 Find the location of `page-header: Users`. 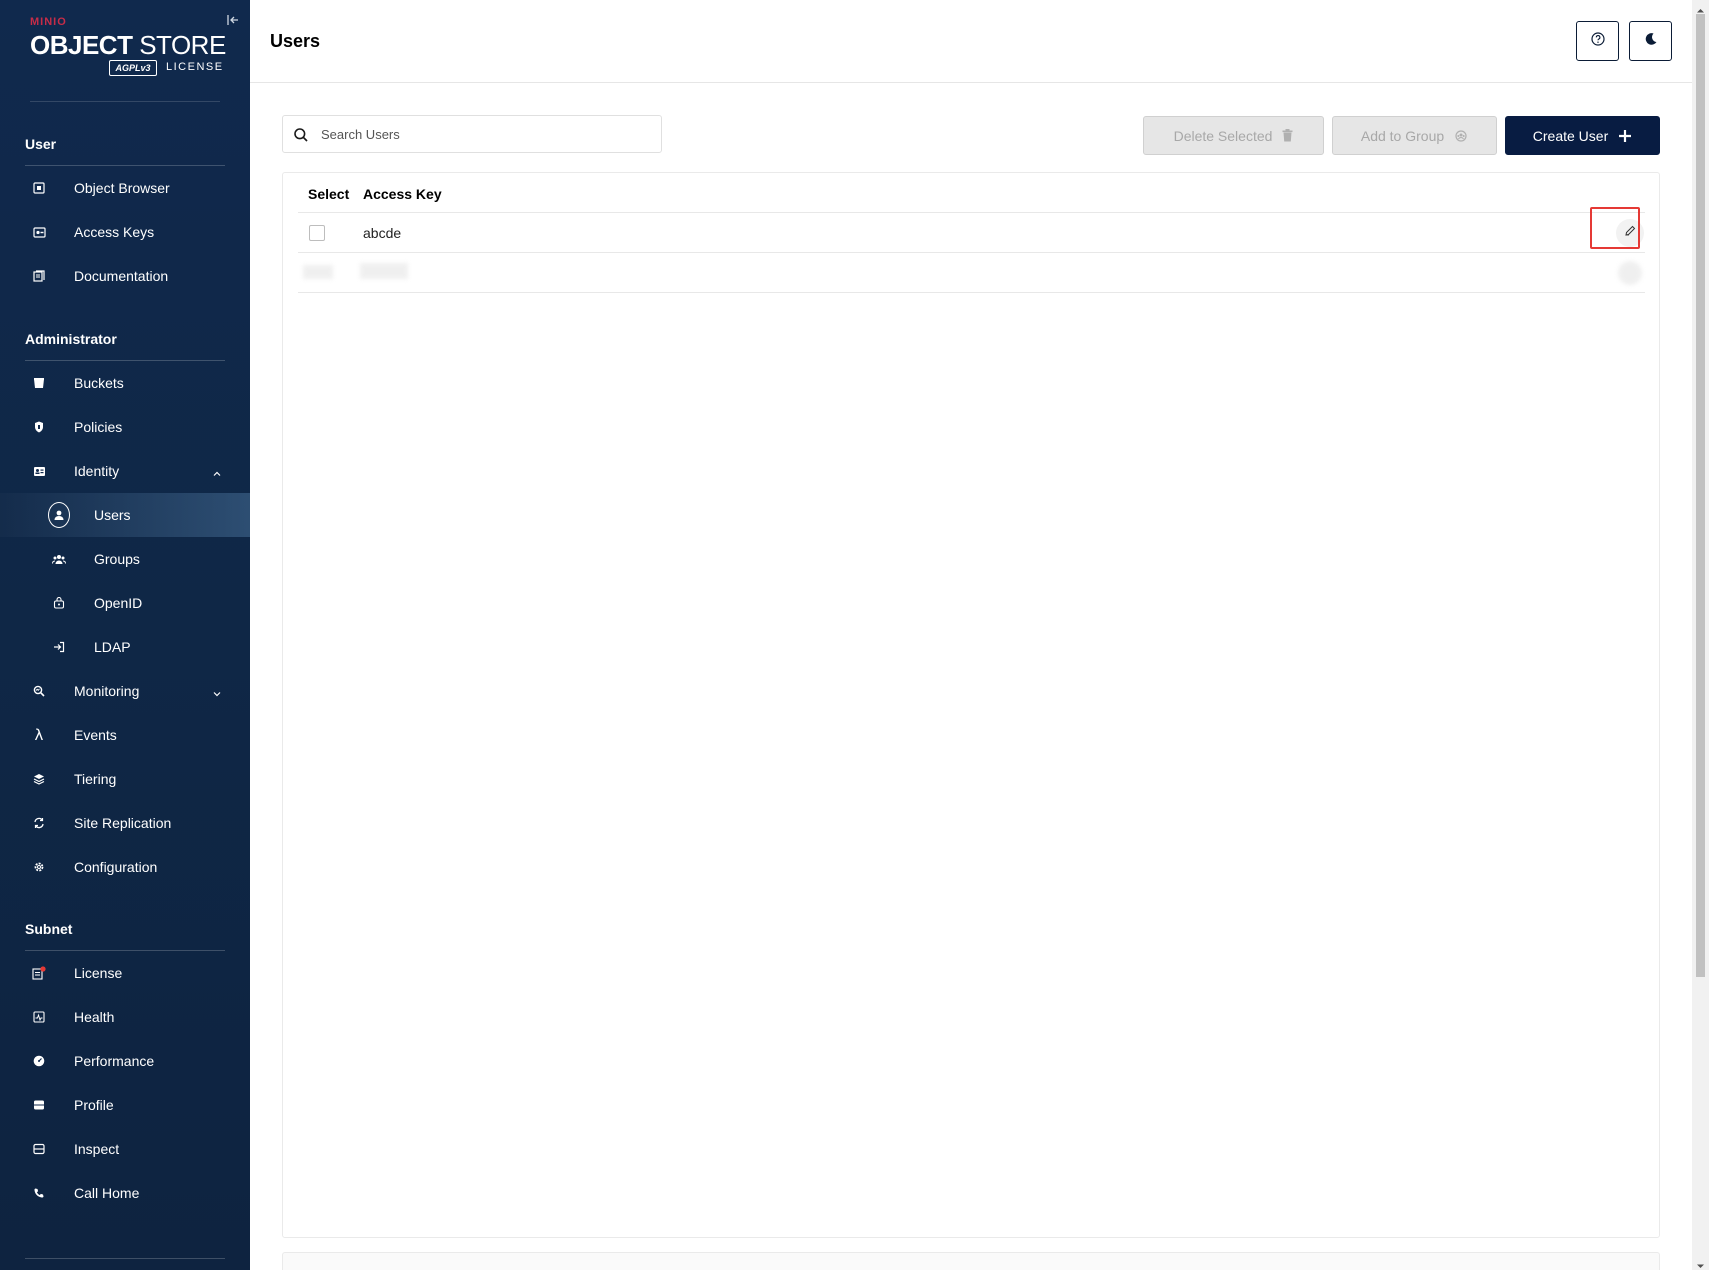

page-header: Users is located at coordinates (971, 41).